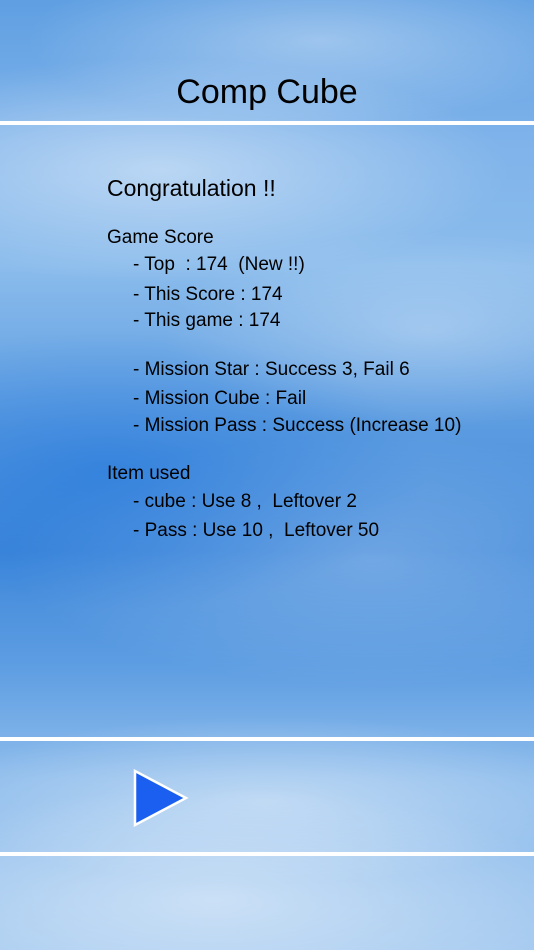  What do you see at coordinates (149, 473) in the screenshot?
I see `item-used-heading: Item used` at bounding box center [149, 473].